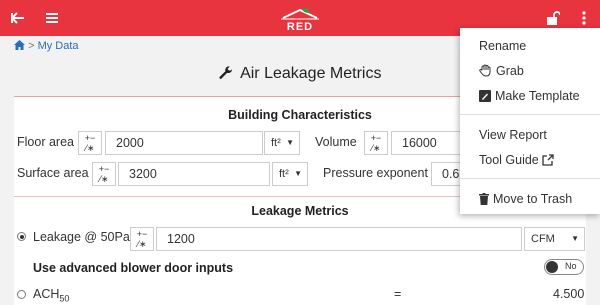  What do you see at coordinates (184, 143) in the screenshot?
I see `floor-area-input: 2000` at bounding box center [184, 143].